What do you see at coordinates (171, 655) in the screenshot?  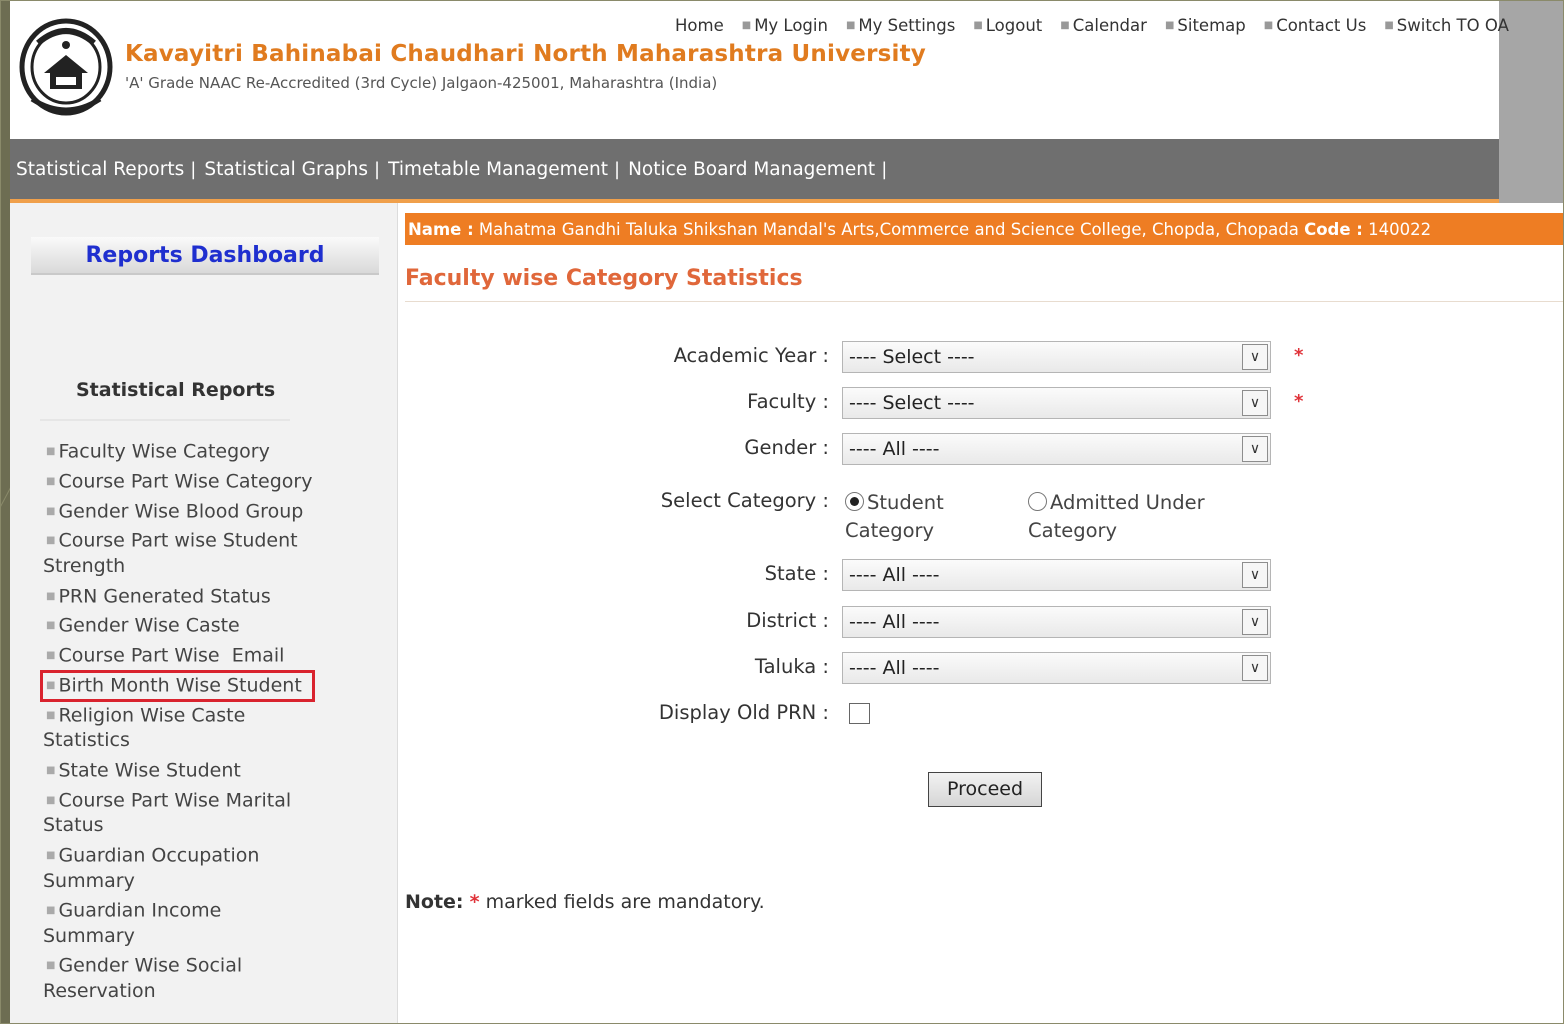 I see `sidebar-item-label: Course Part Wise Email` at bounding box center [171, 655].